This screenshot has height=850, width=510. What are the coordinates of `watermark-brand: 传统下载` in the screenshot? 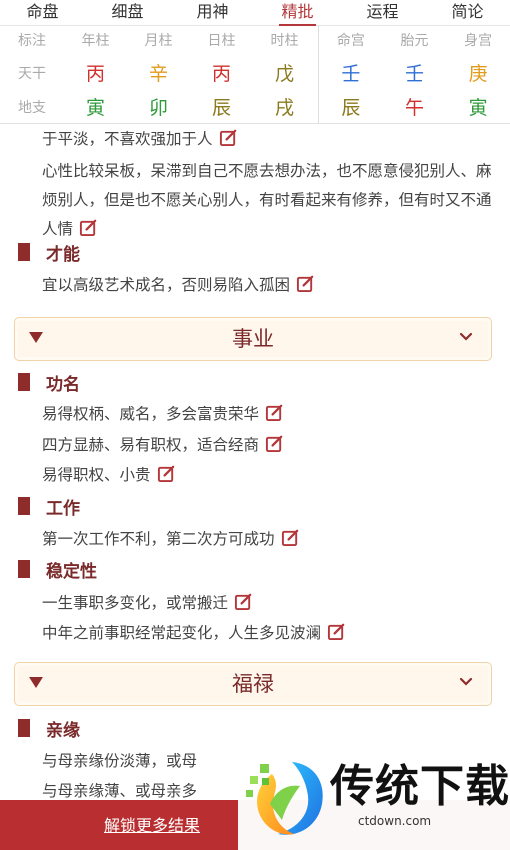 It's located at (420, 786).